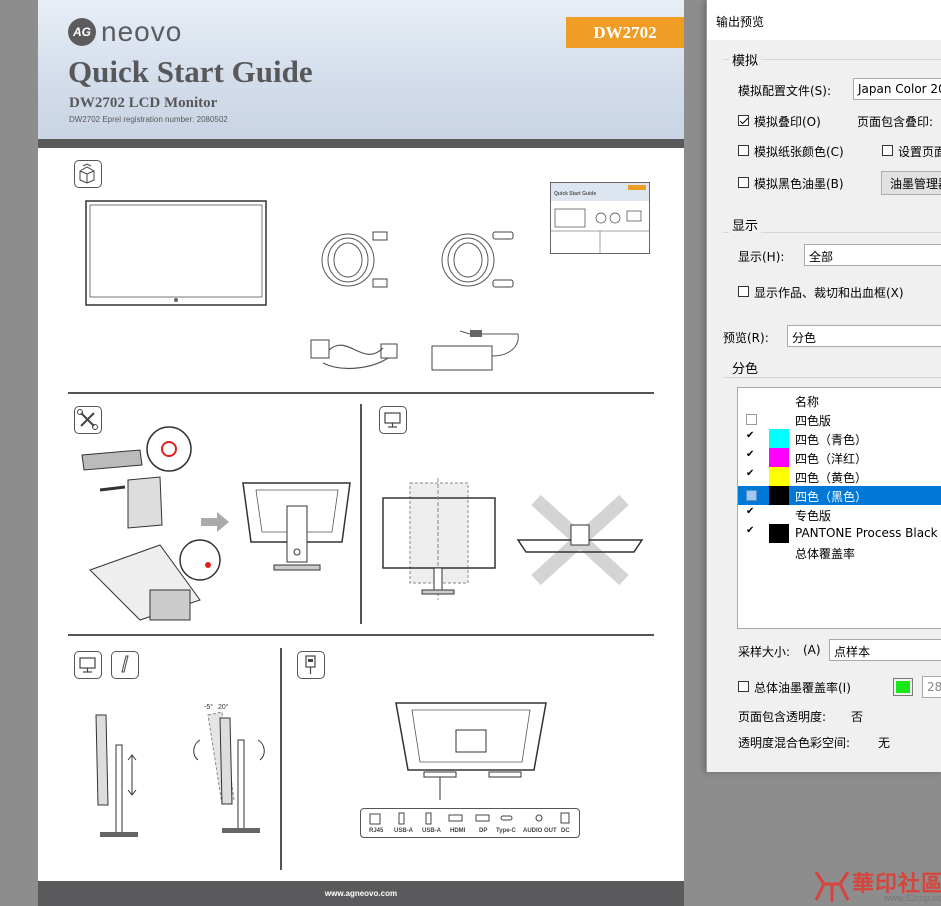  What do you see at coordinates (745, 59) in the screenshot?
I see `simulation-group-label: 模拟` at bounding box center [745, 59].